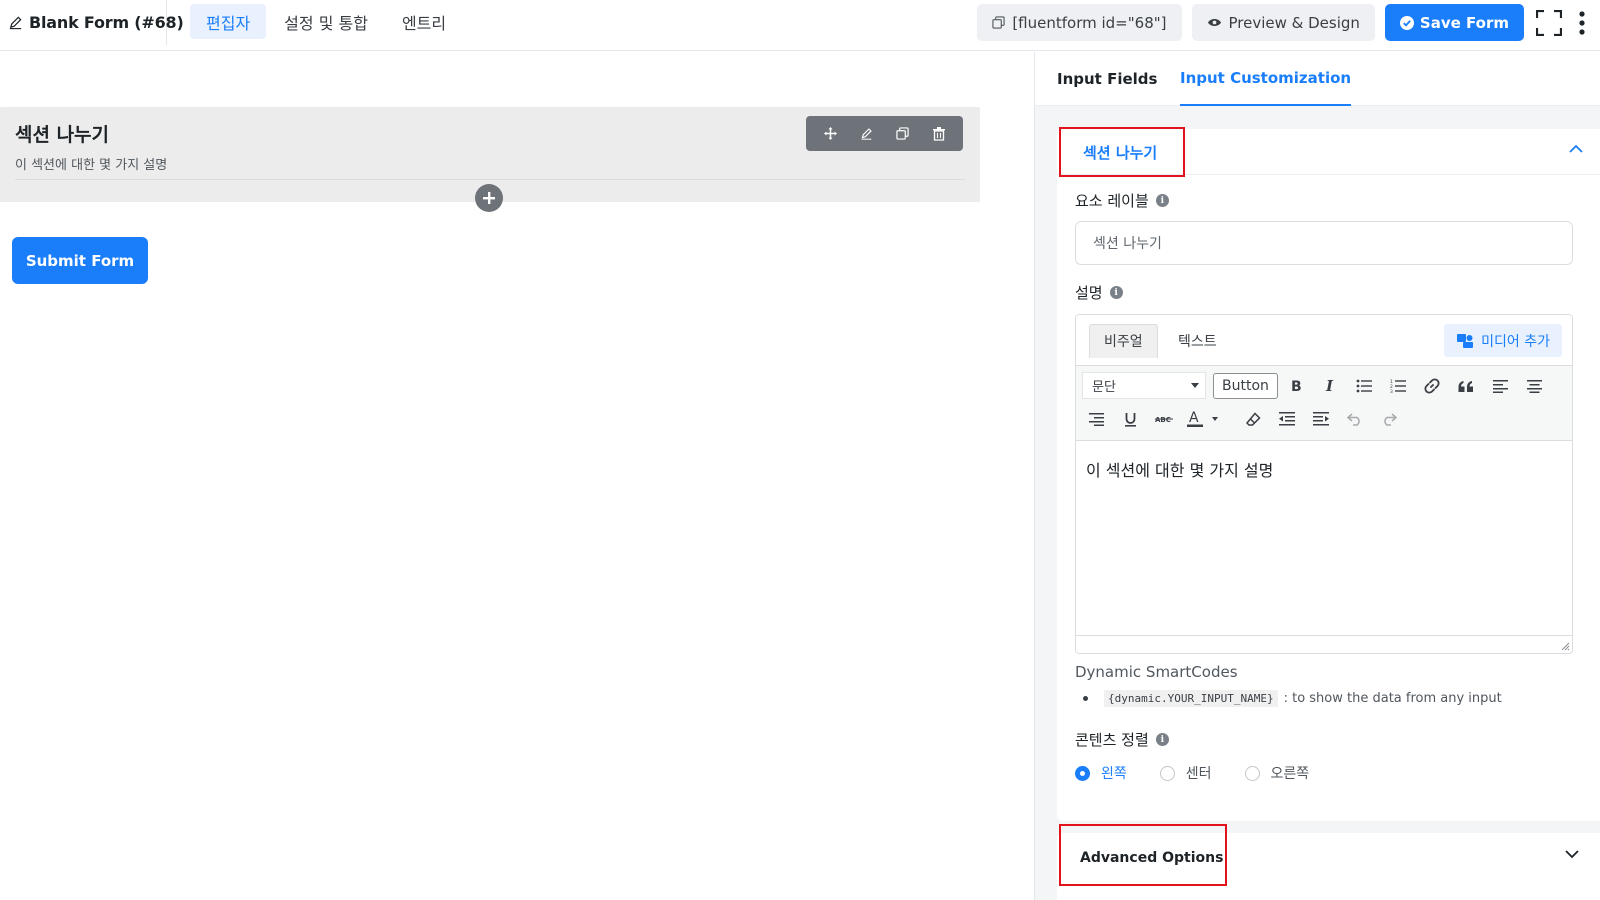 This screenshot has width=1600, height=900. I want to click on fullscreen-button, so click(1549, 22).